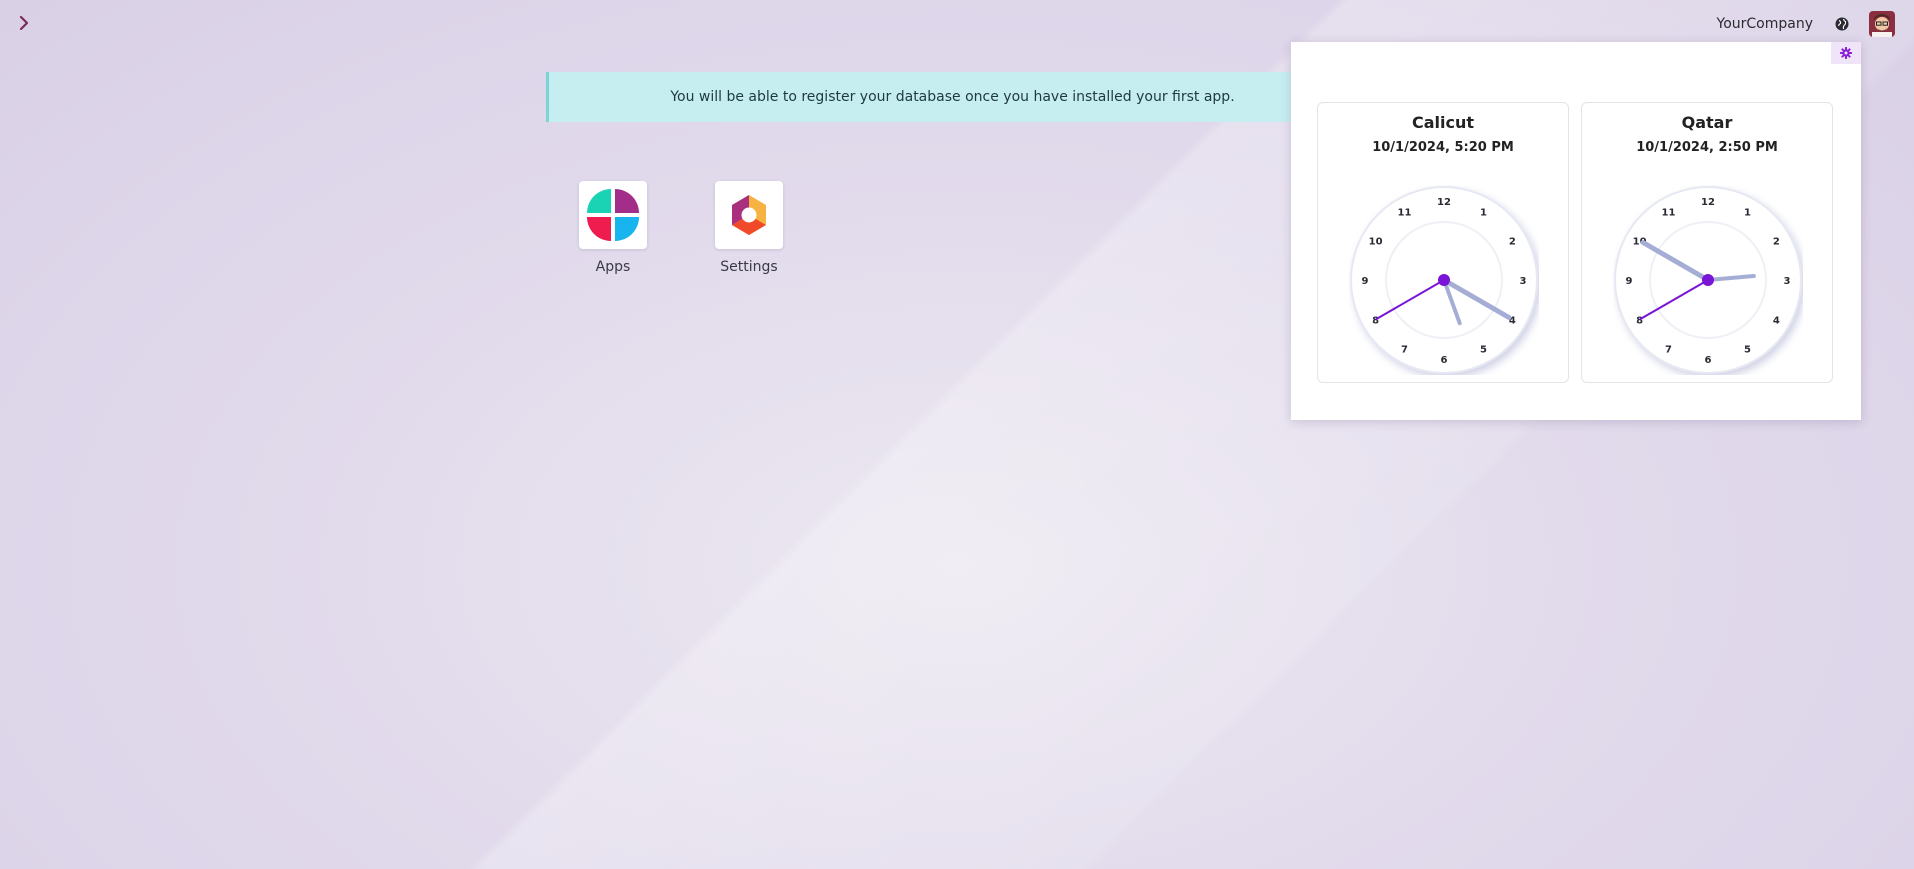  I want to click on globe-icon, so click(1842, 24).